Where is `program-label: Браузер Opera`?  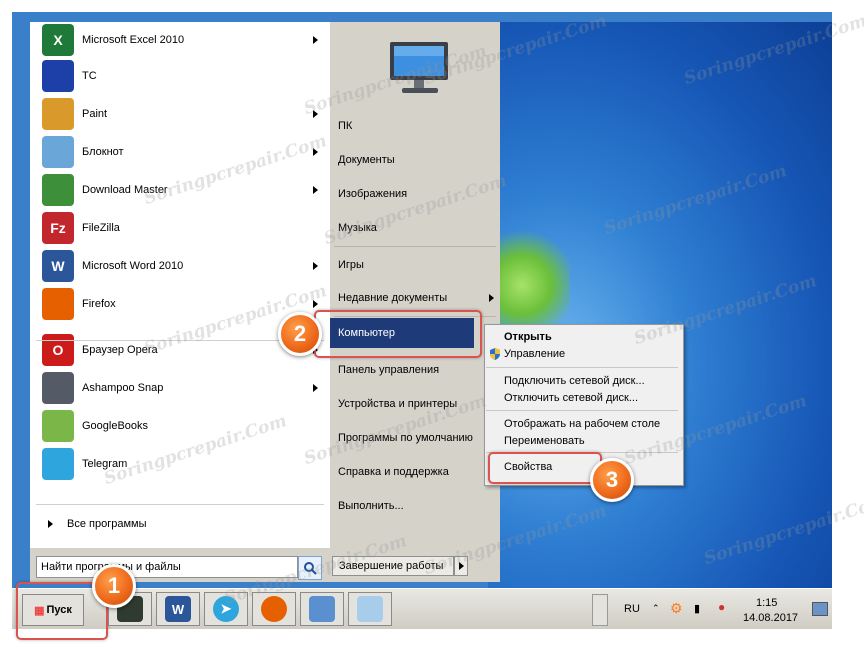
program-label: Браузер Opera is located at coordinates (120, 350).